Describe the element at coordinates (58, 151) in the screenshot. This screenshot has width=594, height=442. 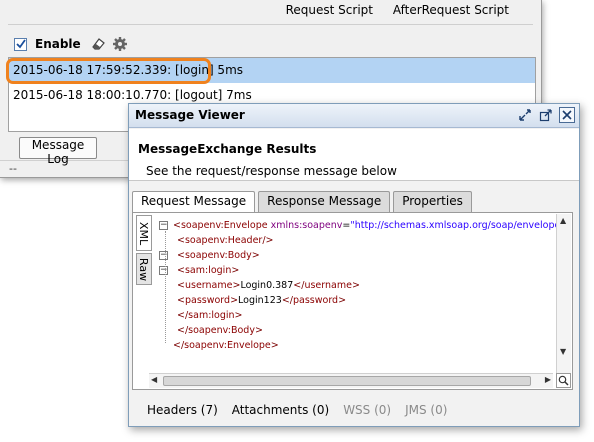
I see `message-log-button: Message Log` at that location.